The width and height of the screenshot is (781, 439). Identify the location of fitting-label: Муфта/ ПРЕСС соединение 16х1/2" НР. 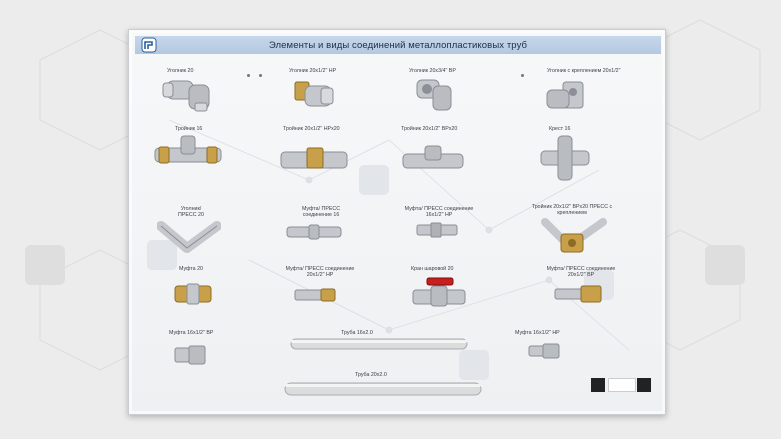
(439, 212).